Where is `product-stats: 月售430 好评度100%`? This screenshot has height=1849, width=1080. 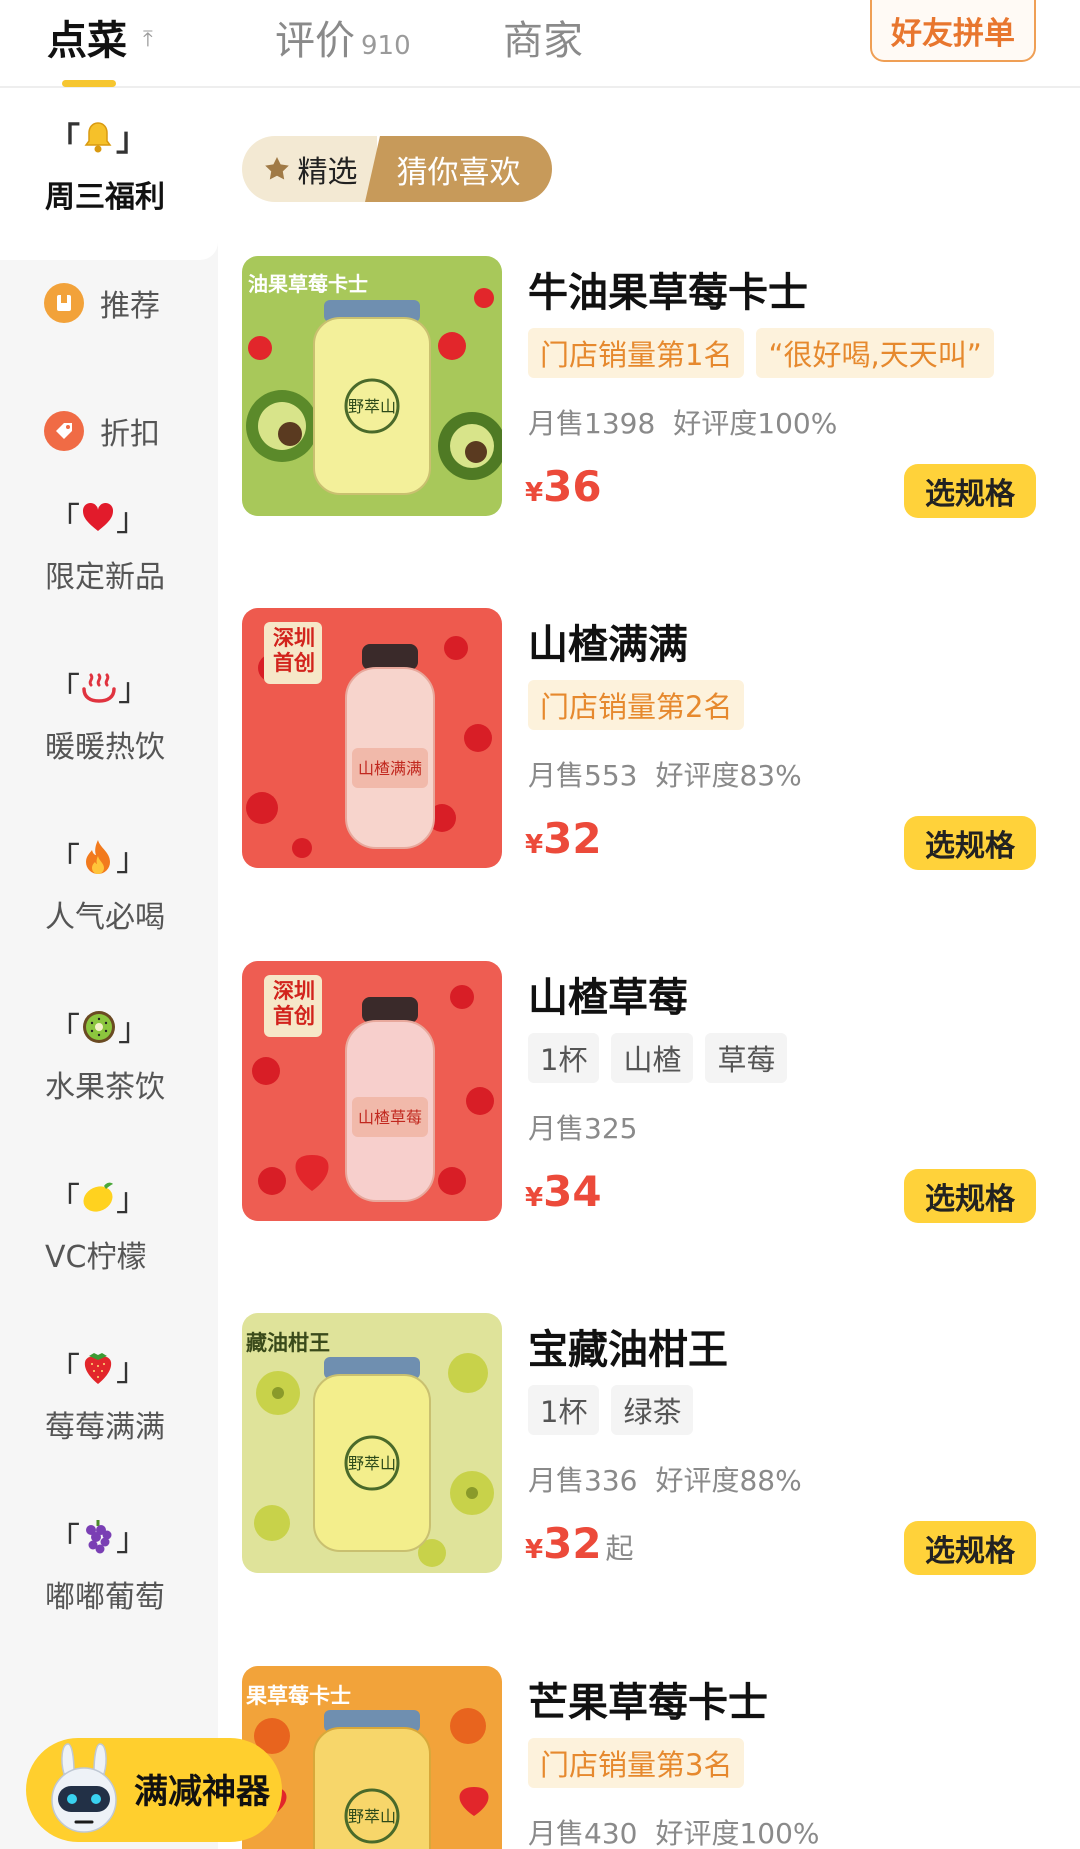 product-stats: 月售430 好评度100% is located at coordinates (674, 1830).